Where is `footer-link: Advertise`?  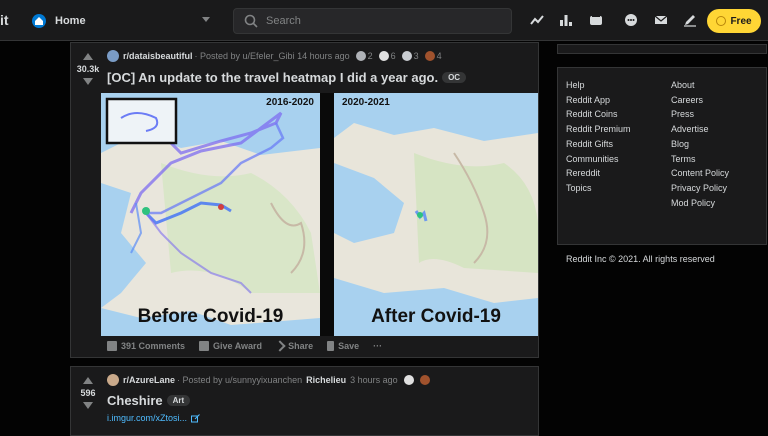 footer-link: Advertise is located at coordinates (700, 129).